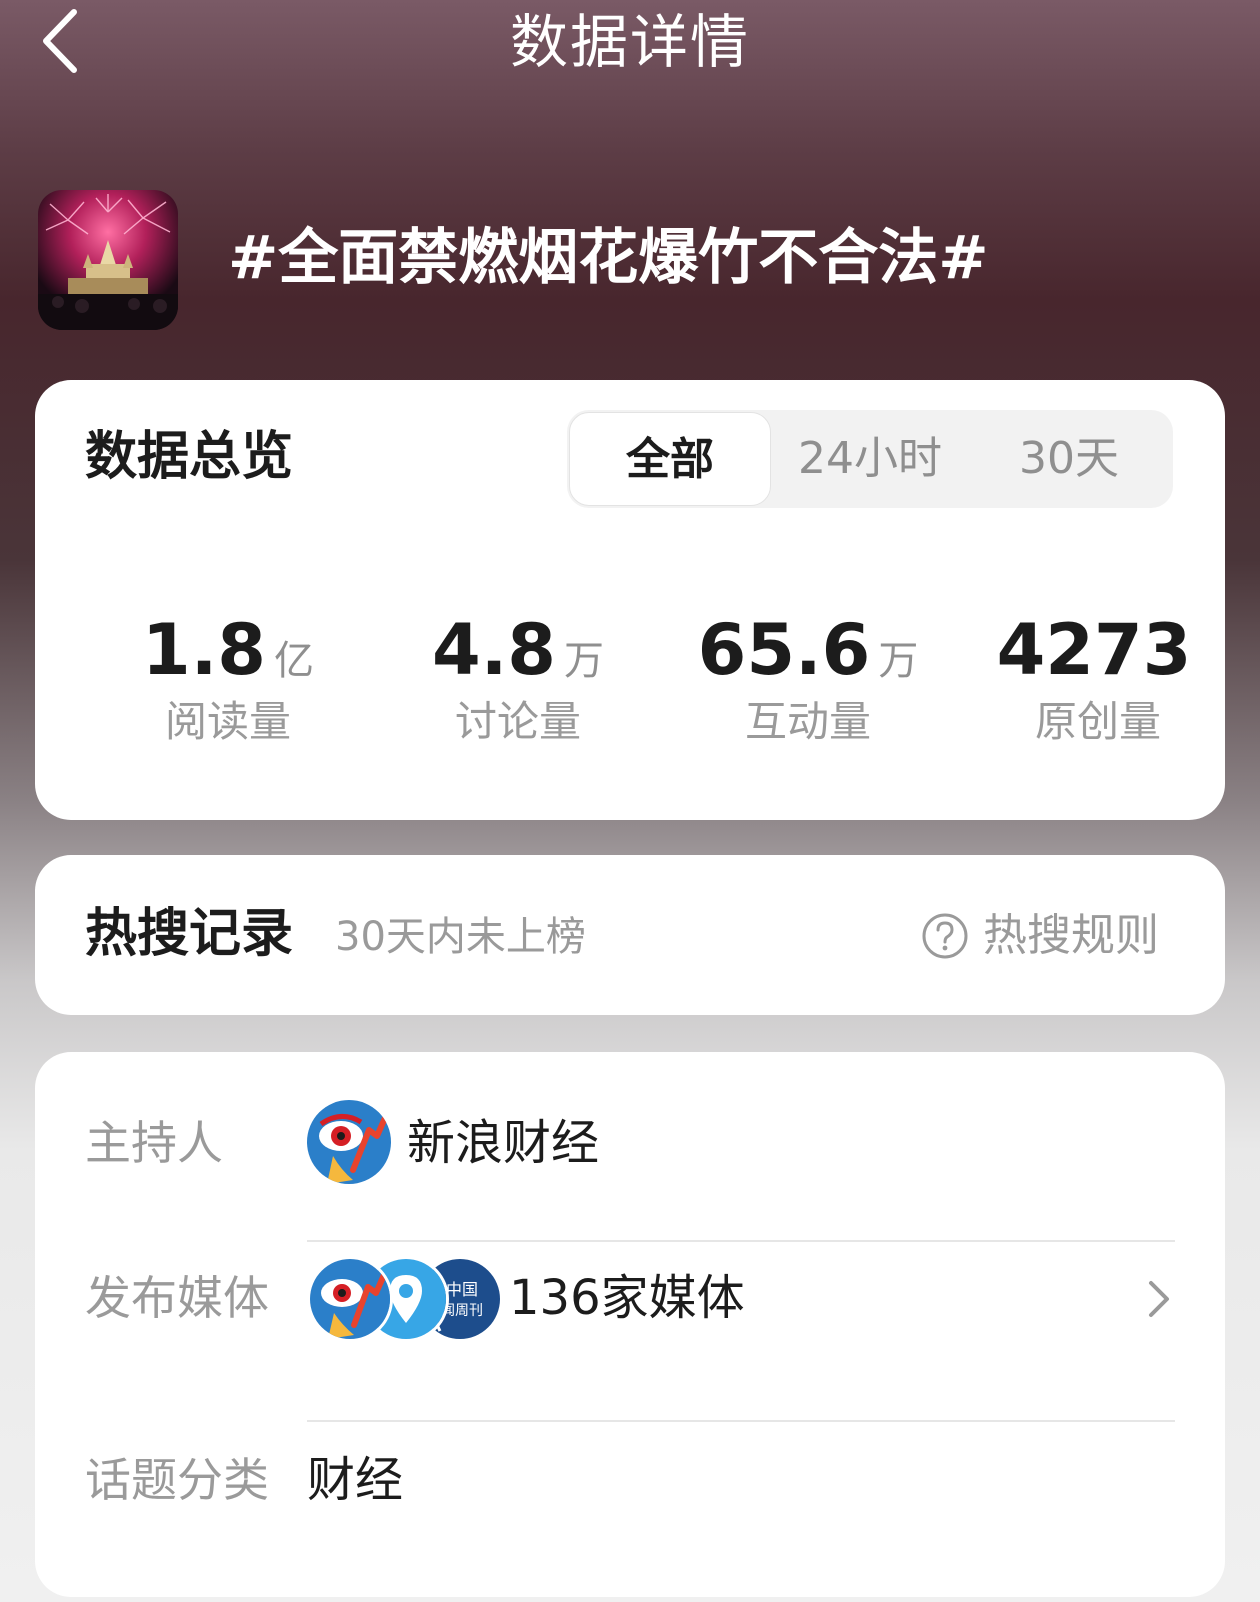  I want to click on host-label: 主持人, so click(154, 1143).